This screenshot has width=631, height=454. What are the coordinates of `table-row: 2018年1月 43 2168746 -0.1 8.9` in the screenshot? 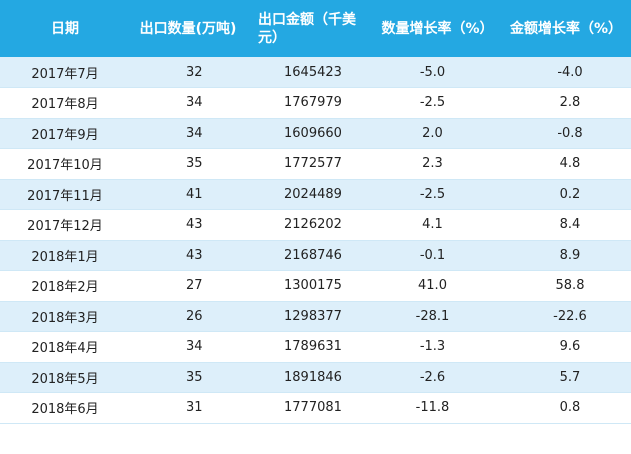 It's located at (315, 255).